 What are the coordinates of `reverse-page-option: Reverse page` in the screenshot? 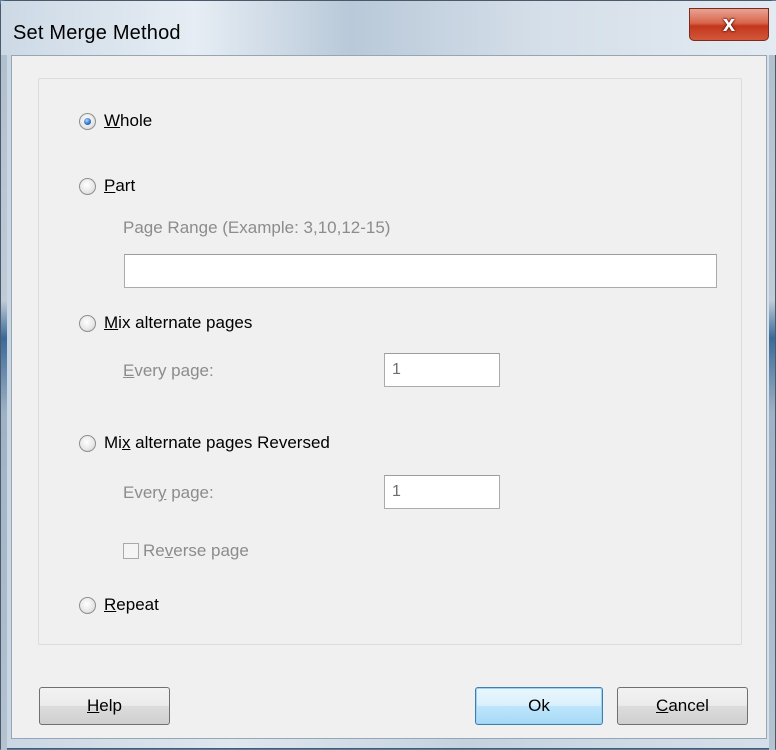 It's located at (186, 551).